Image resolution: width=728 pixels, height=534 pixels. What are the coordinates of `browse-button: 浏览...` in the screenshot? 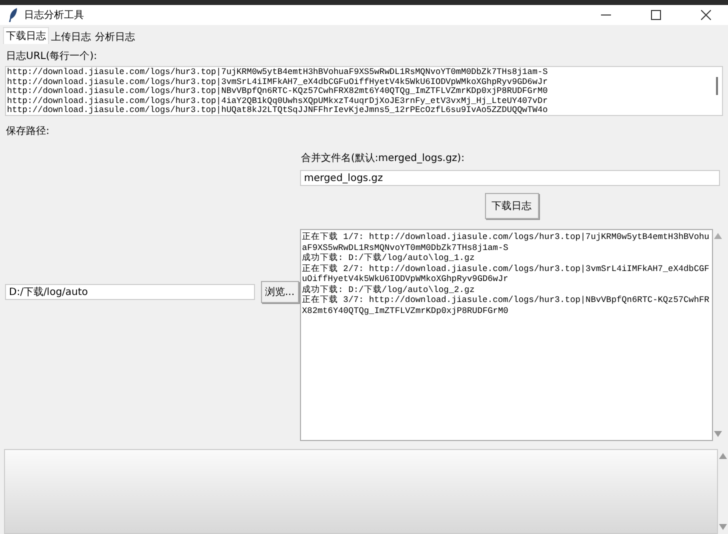 It's located at (280, 292).